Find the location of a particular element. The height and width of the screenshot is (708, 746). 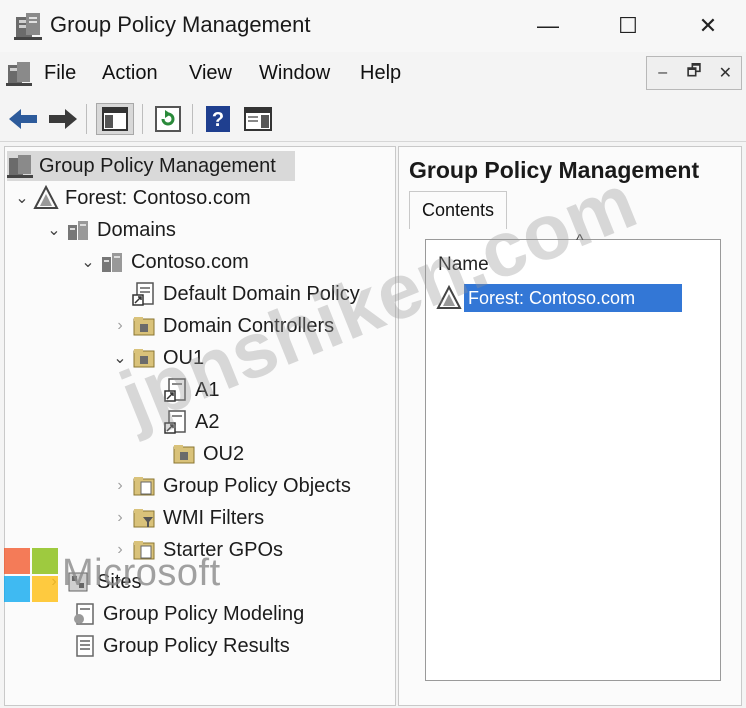

results-icon is located at coordinates (85, 646).